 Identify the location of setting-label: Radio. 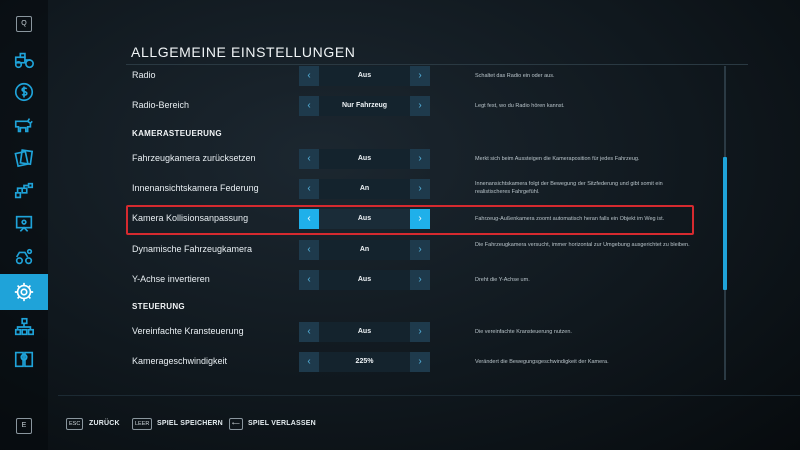
(144, 75).